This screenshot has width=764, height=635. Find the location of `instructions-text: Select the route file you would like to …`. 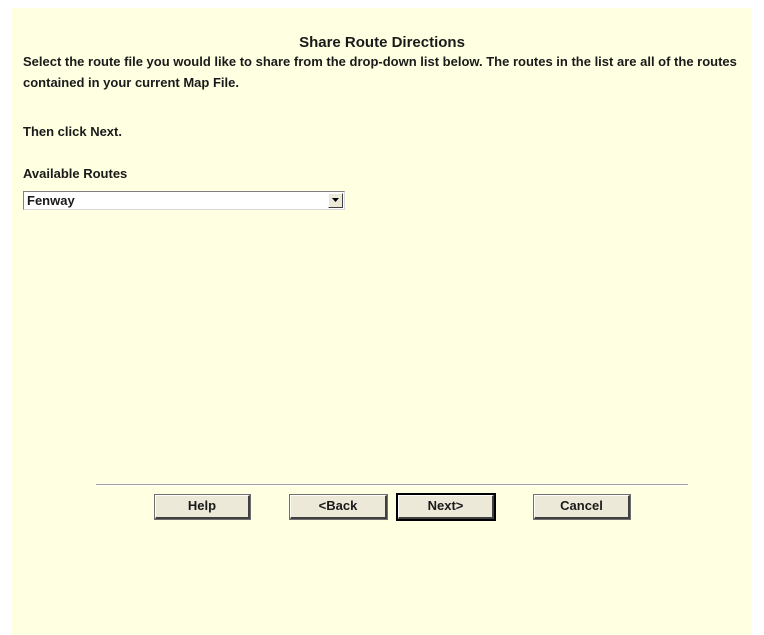

instructions-text: Select the route file you would like to … is located at coordinates (380, 72).